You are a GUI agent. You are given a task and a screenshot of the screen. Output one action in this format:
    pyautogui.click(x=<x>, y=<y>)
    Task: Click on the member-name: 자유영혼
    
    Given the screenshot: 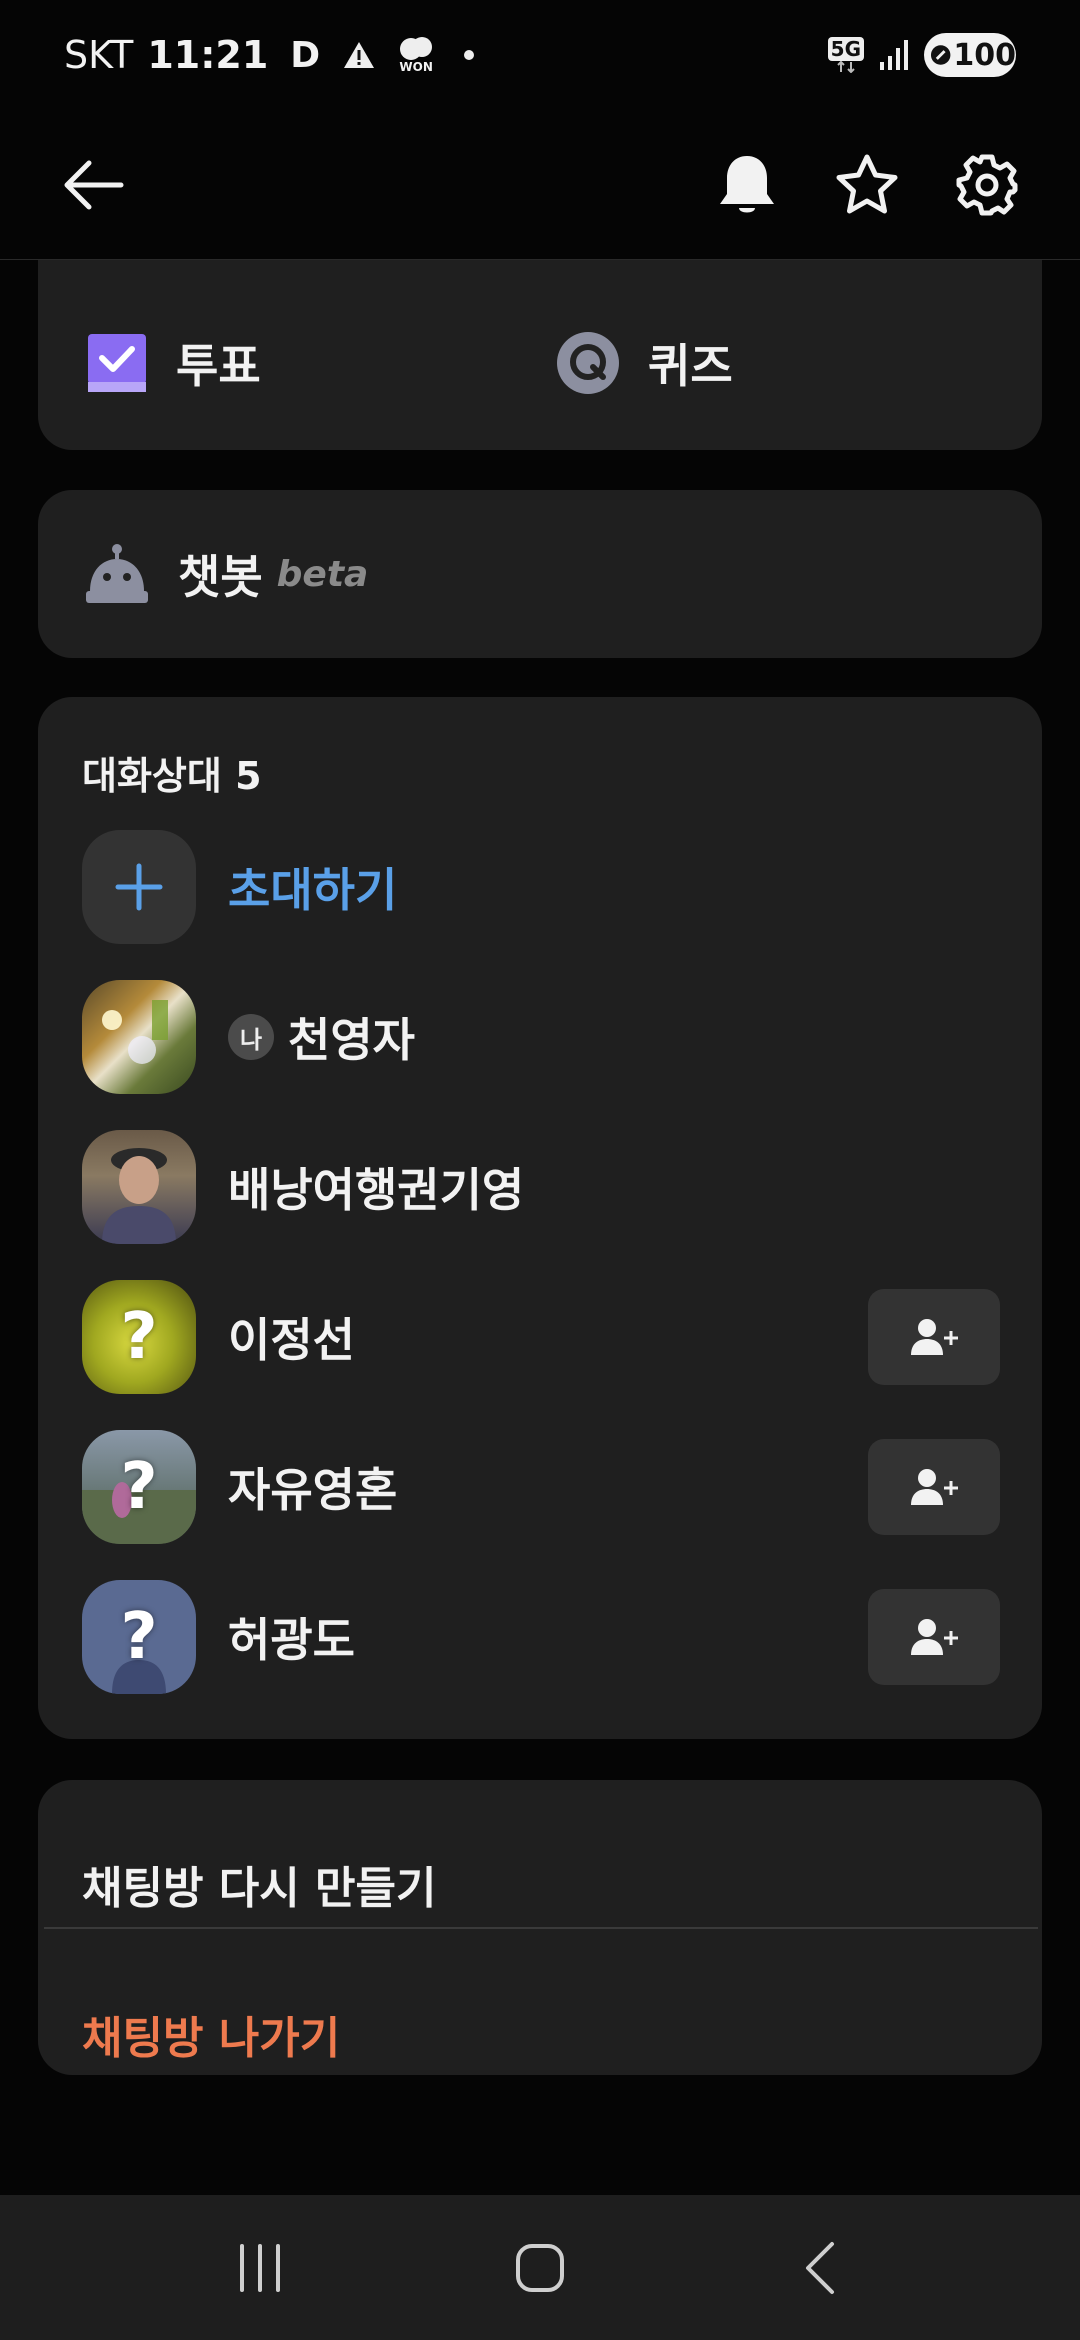 What is the action you would take?
    pyautogui.click(x=313, y=1490)
    